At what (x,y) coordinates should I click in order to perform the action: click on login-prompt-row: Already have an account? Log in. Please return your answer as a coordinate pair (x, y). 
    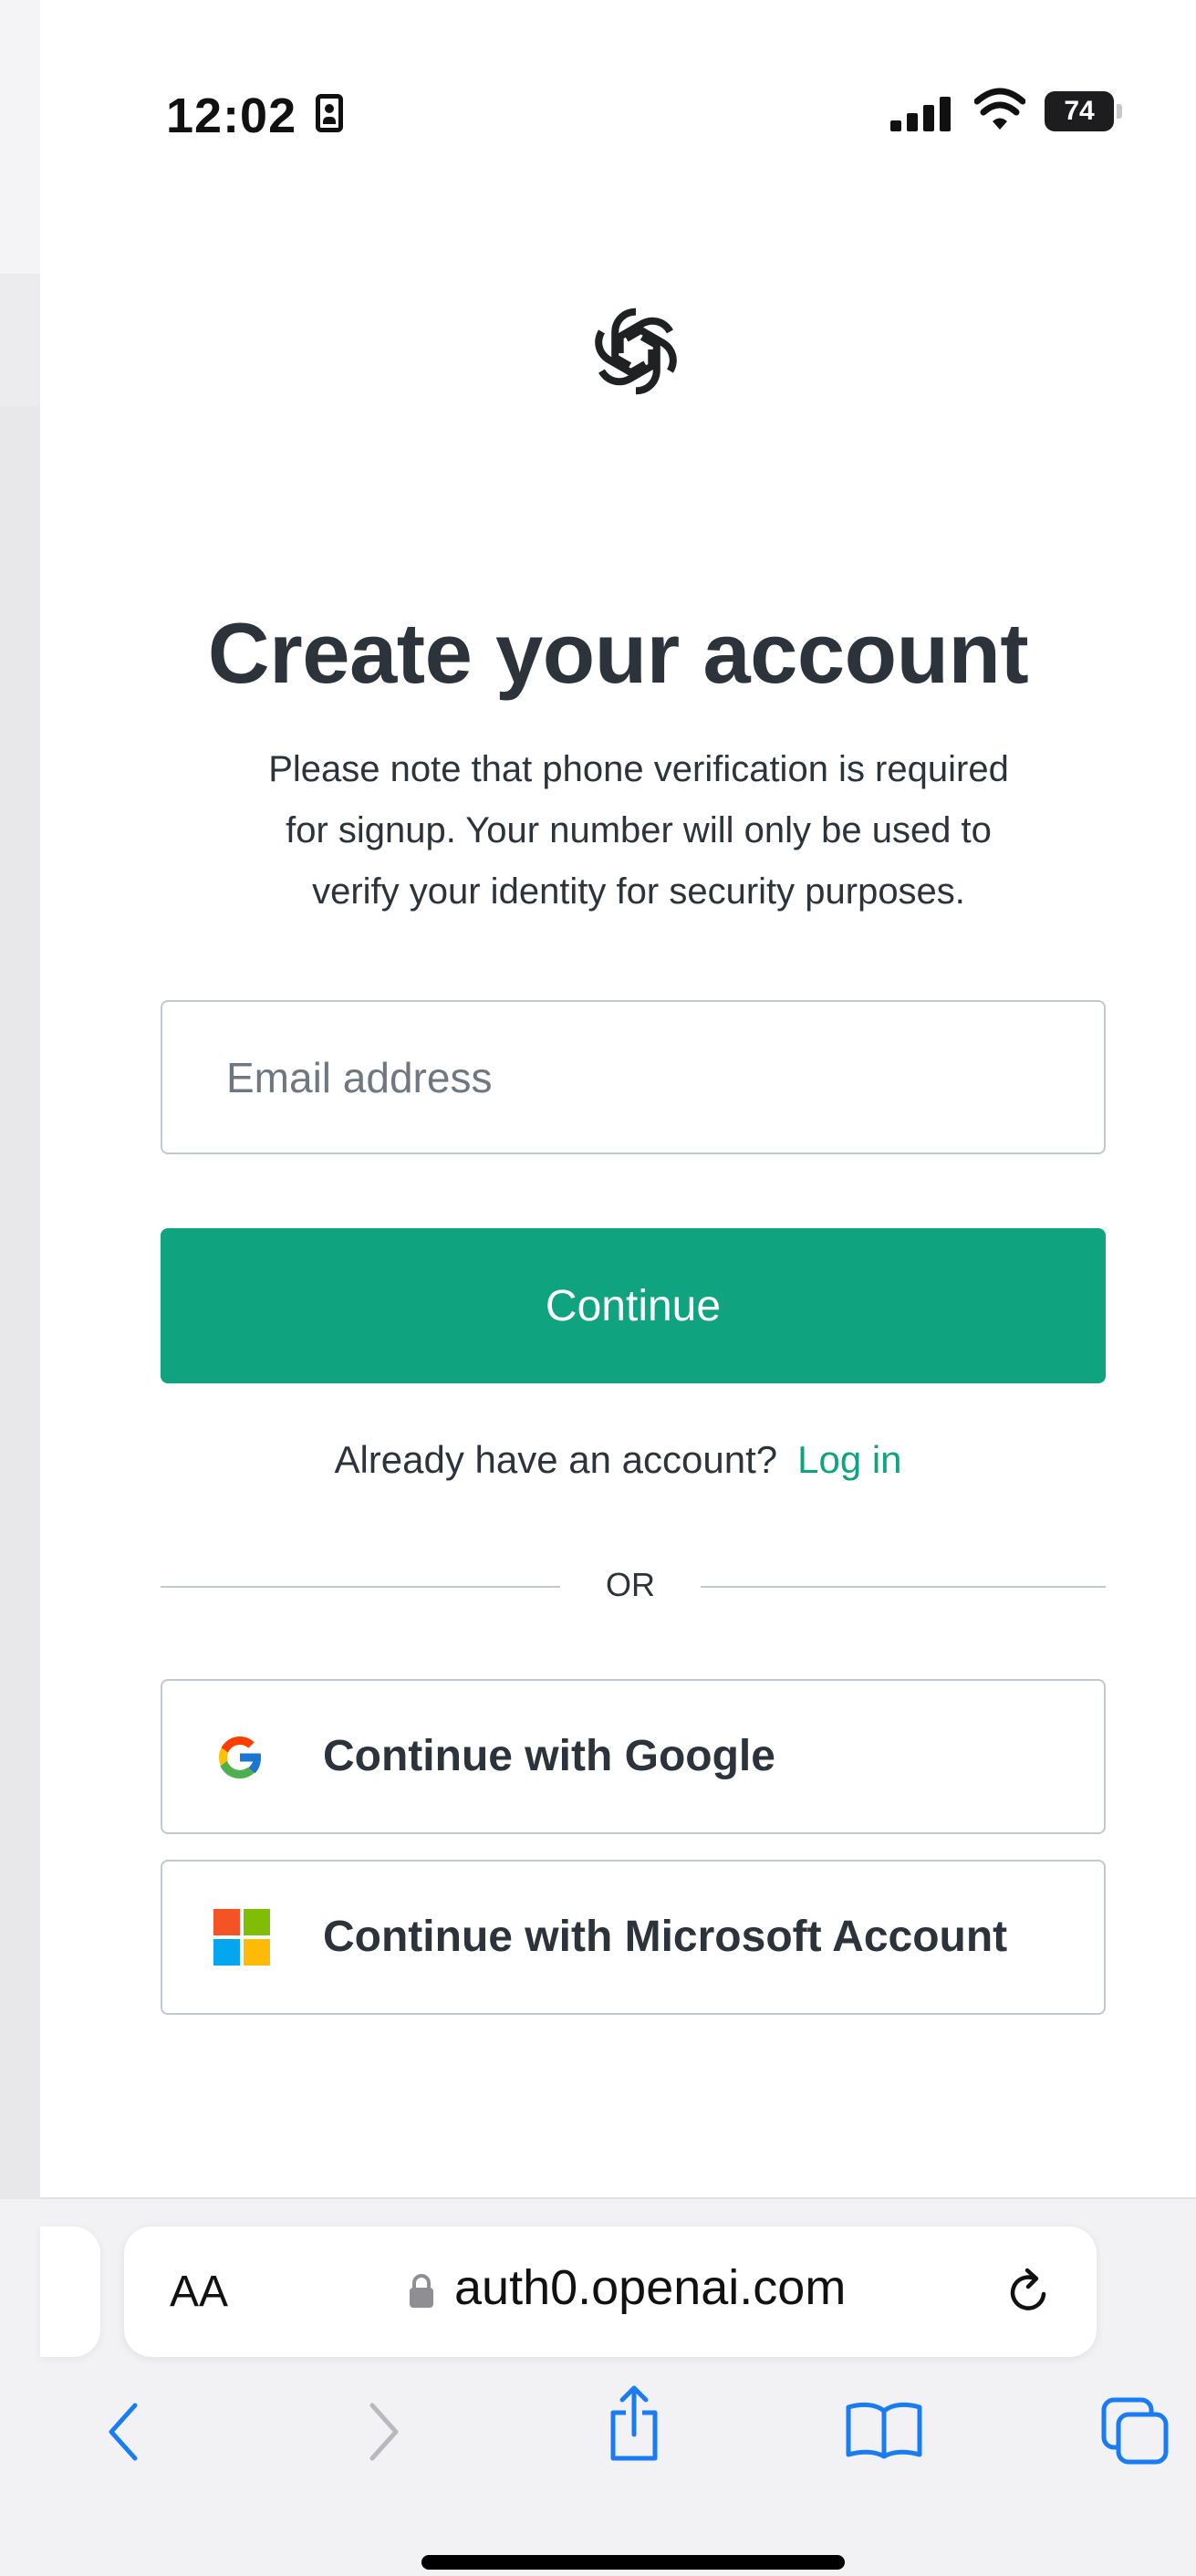
    Looking at the image, I should click on (618, 1460).